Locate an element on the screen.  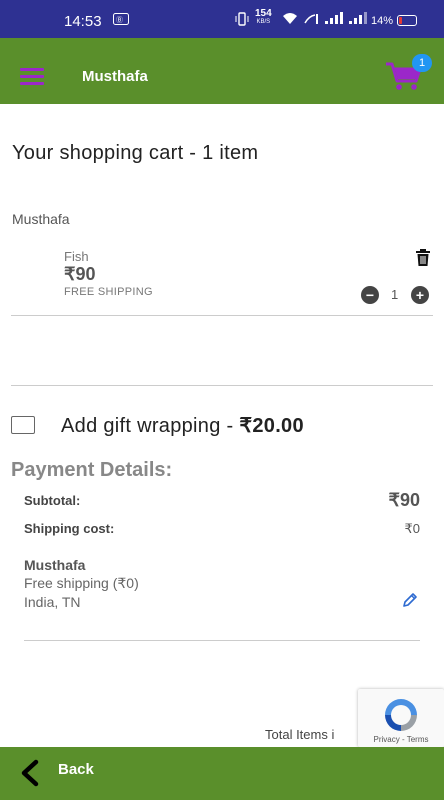
quantity-value: 1 is located at coordinates (395, 294).